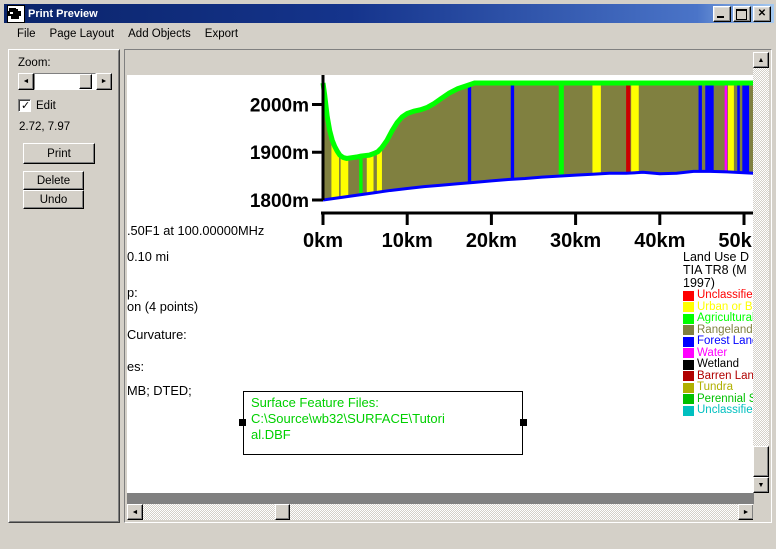 The width and height of the screenshot is (776, 549). I want to click on maximize-button, so click(742, 13).